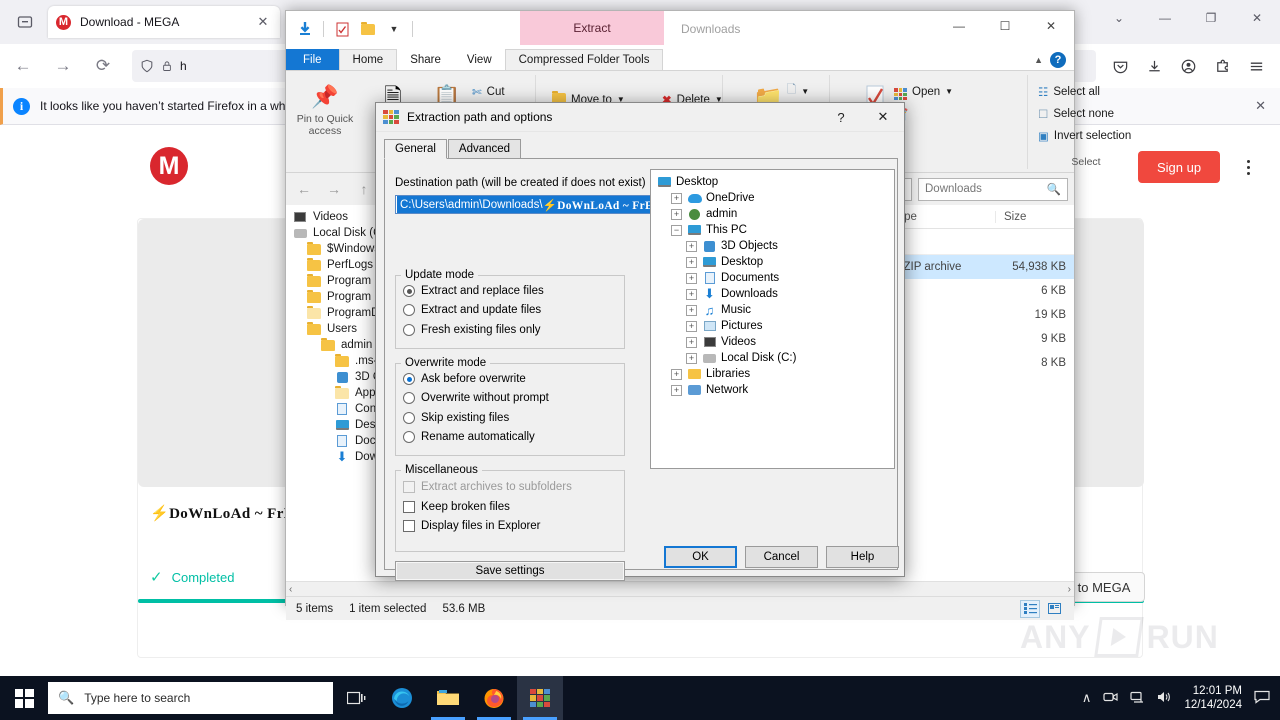 The width and height of the screenshot is (1280, 720). Describe the element at coordinates (1137, 698) in the screenshot. I see `network-icon` at that location.